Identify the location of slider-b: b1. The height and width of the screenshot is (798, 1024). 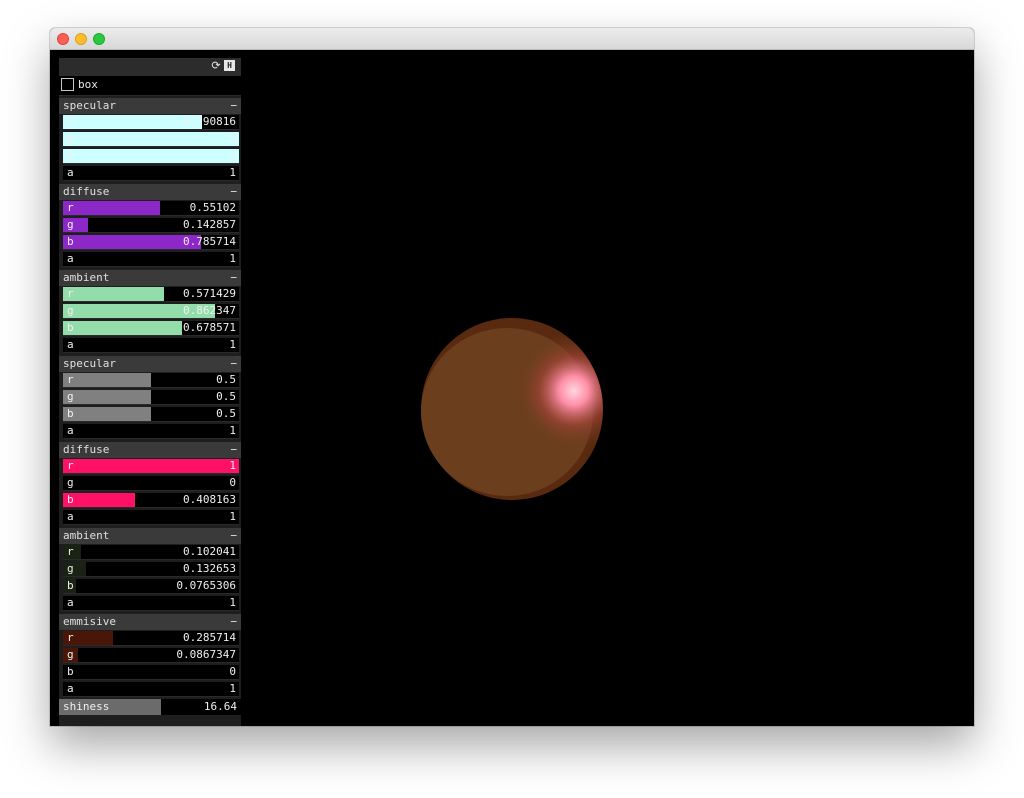
(150, 156).